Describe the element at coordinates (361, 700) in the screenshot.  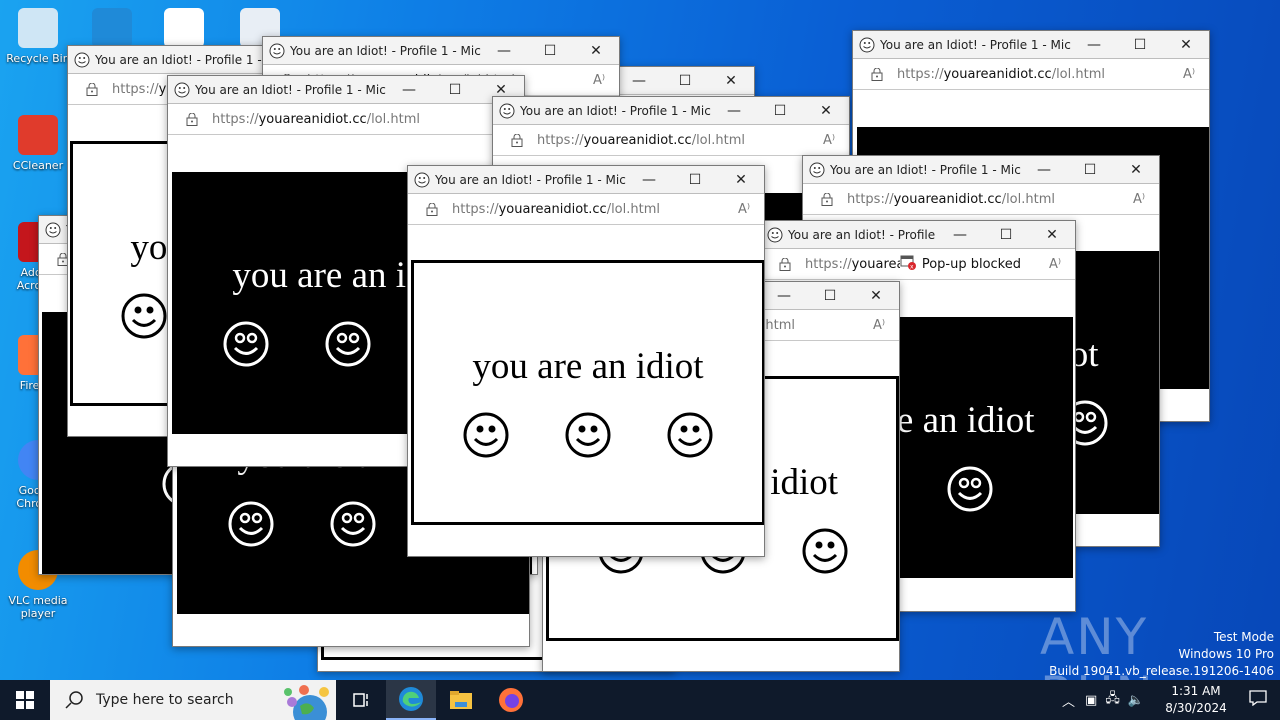
I see `task-view-button` at that location.